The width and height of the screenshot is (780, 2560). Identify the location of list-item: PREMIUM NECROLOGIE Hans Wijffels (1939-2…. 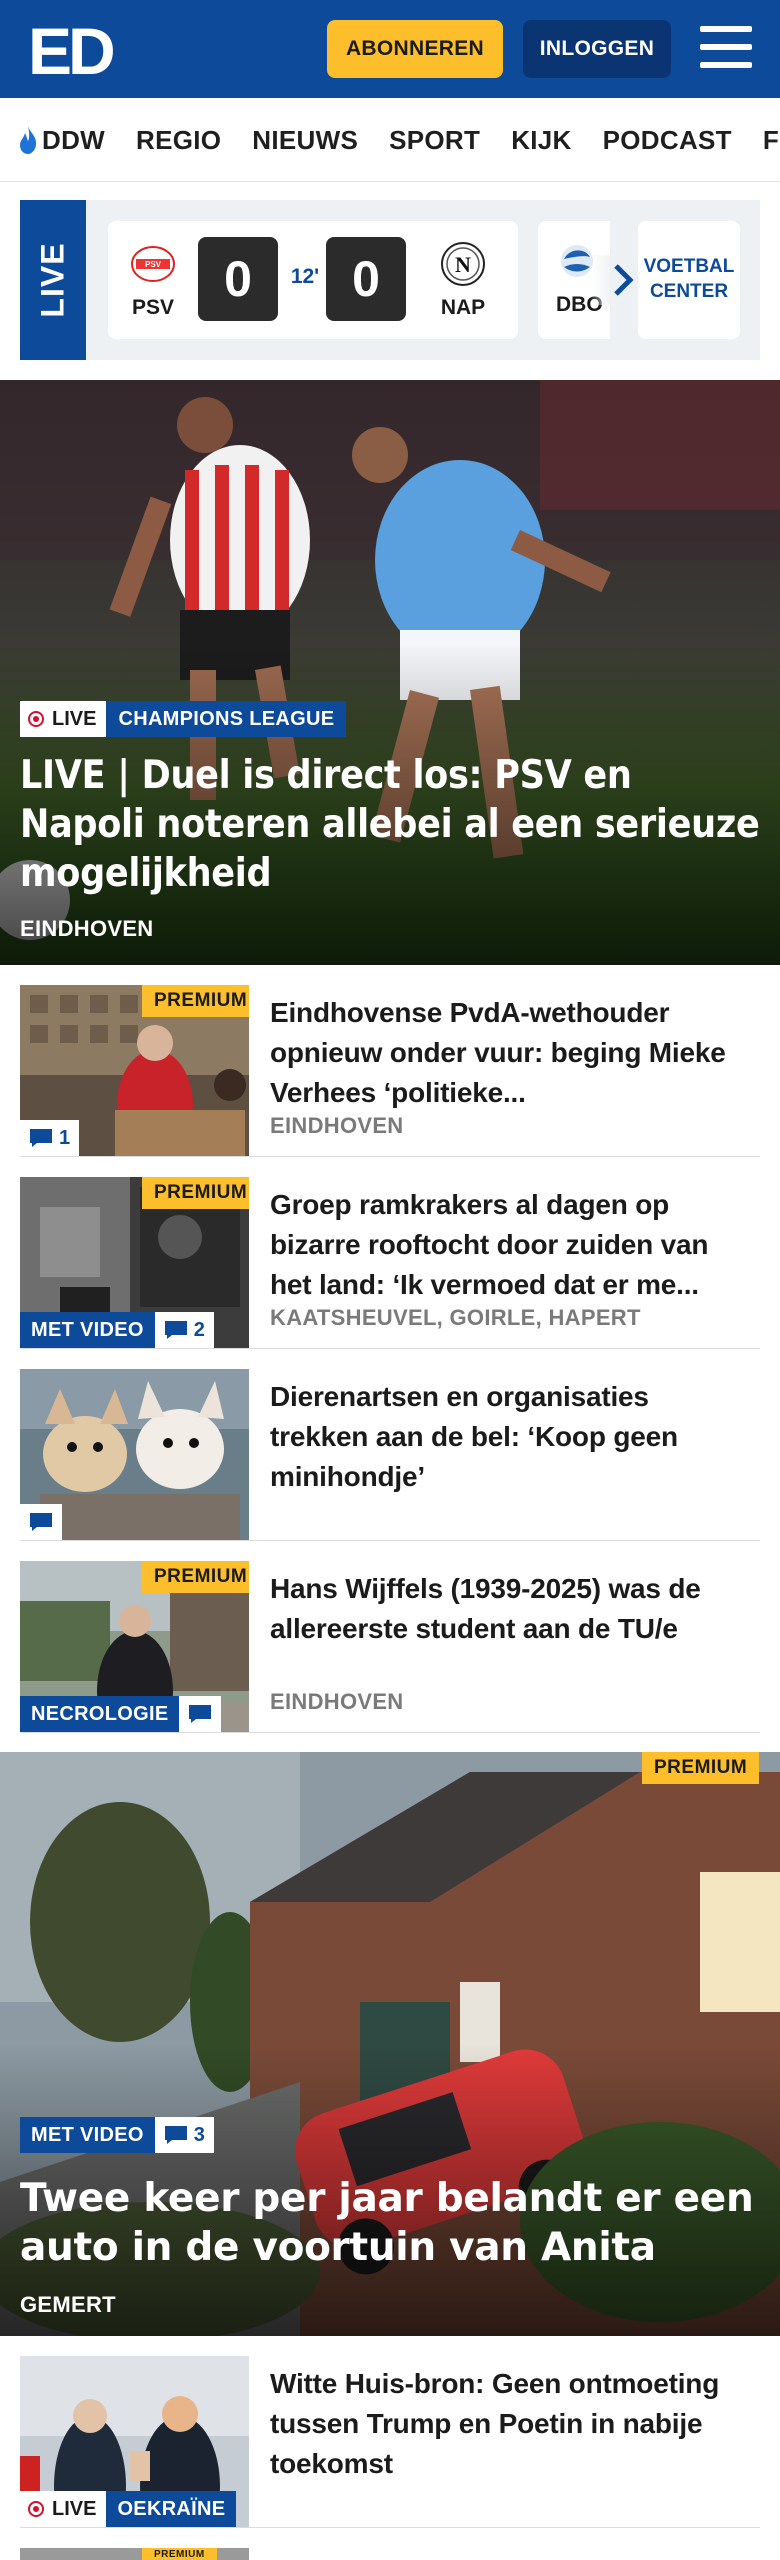
(390, 1647).